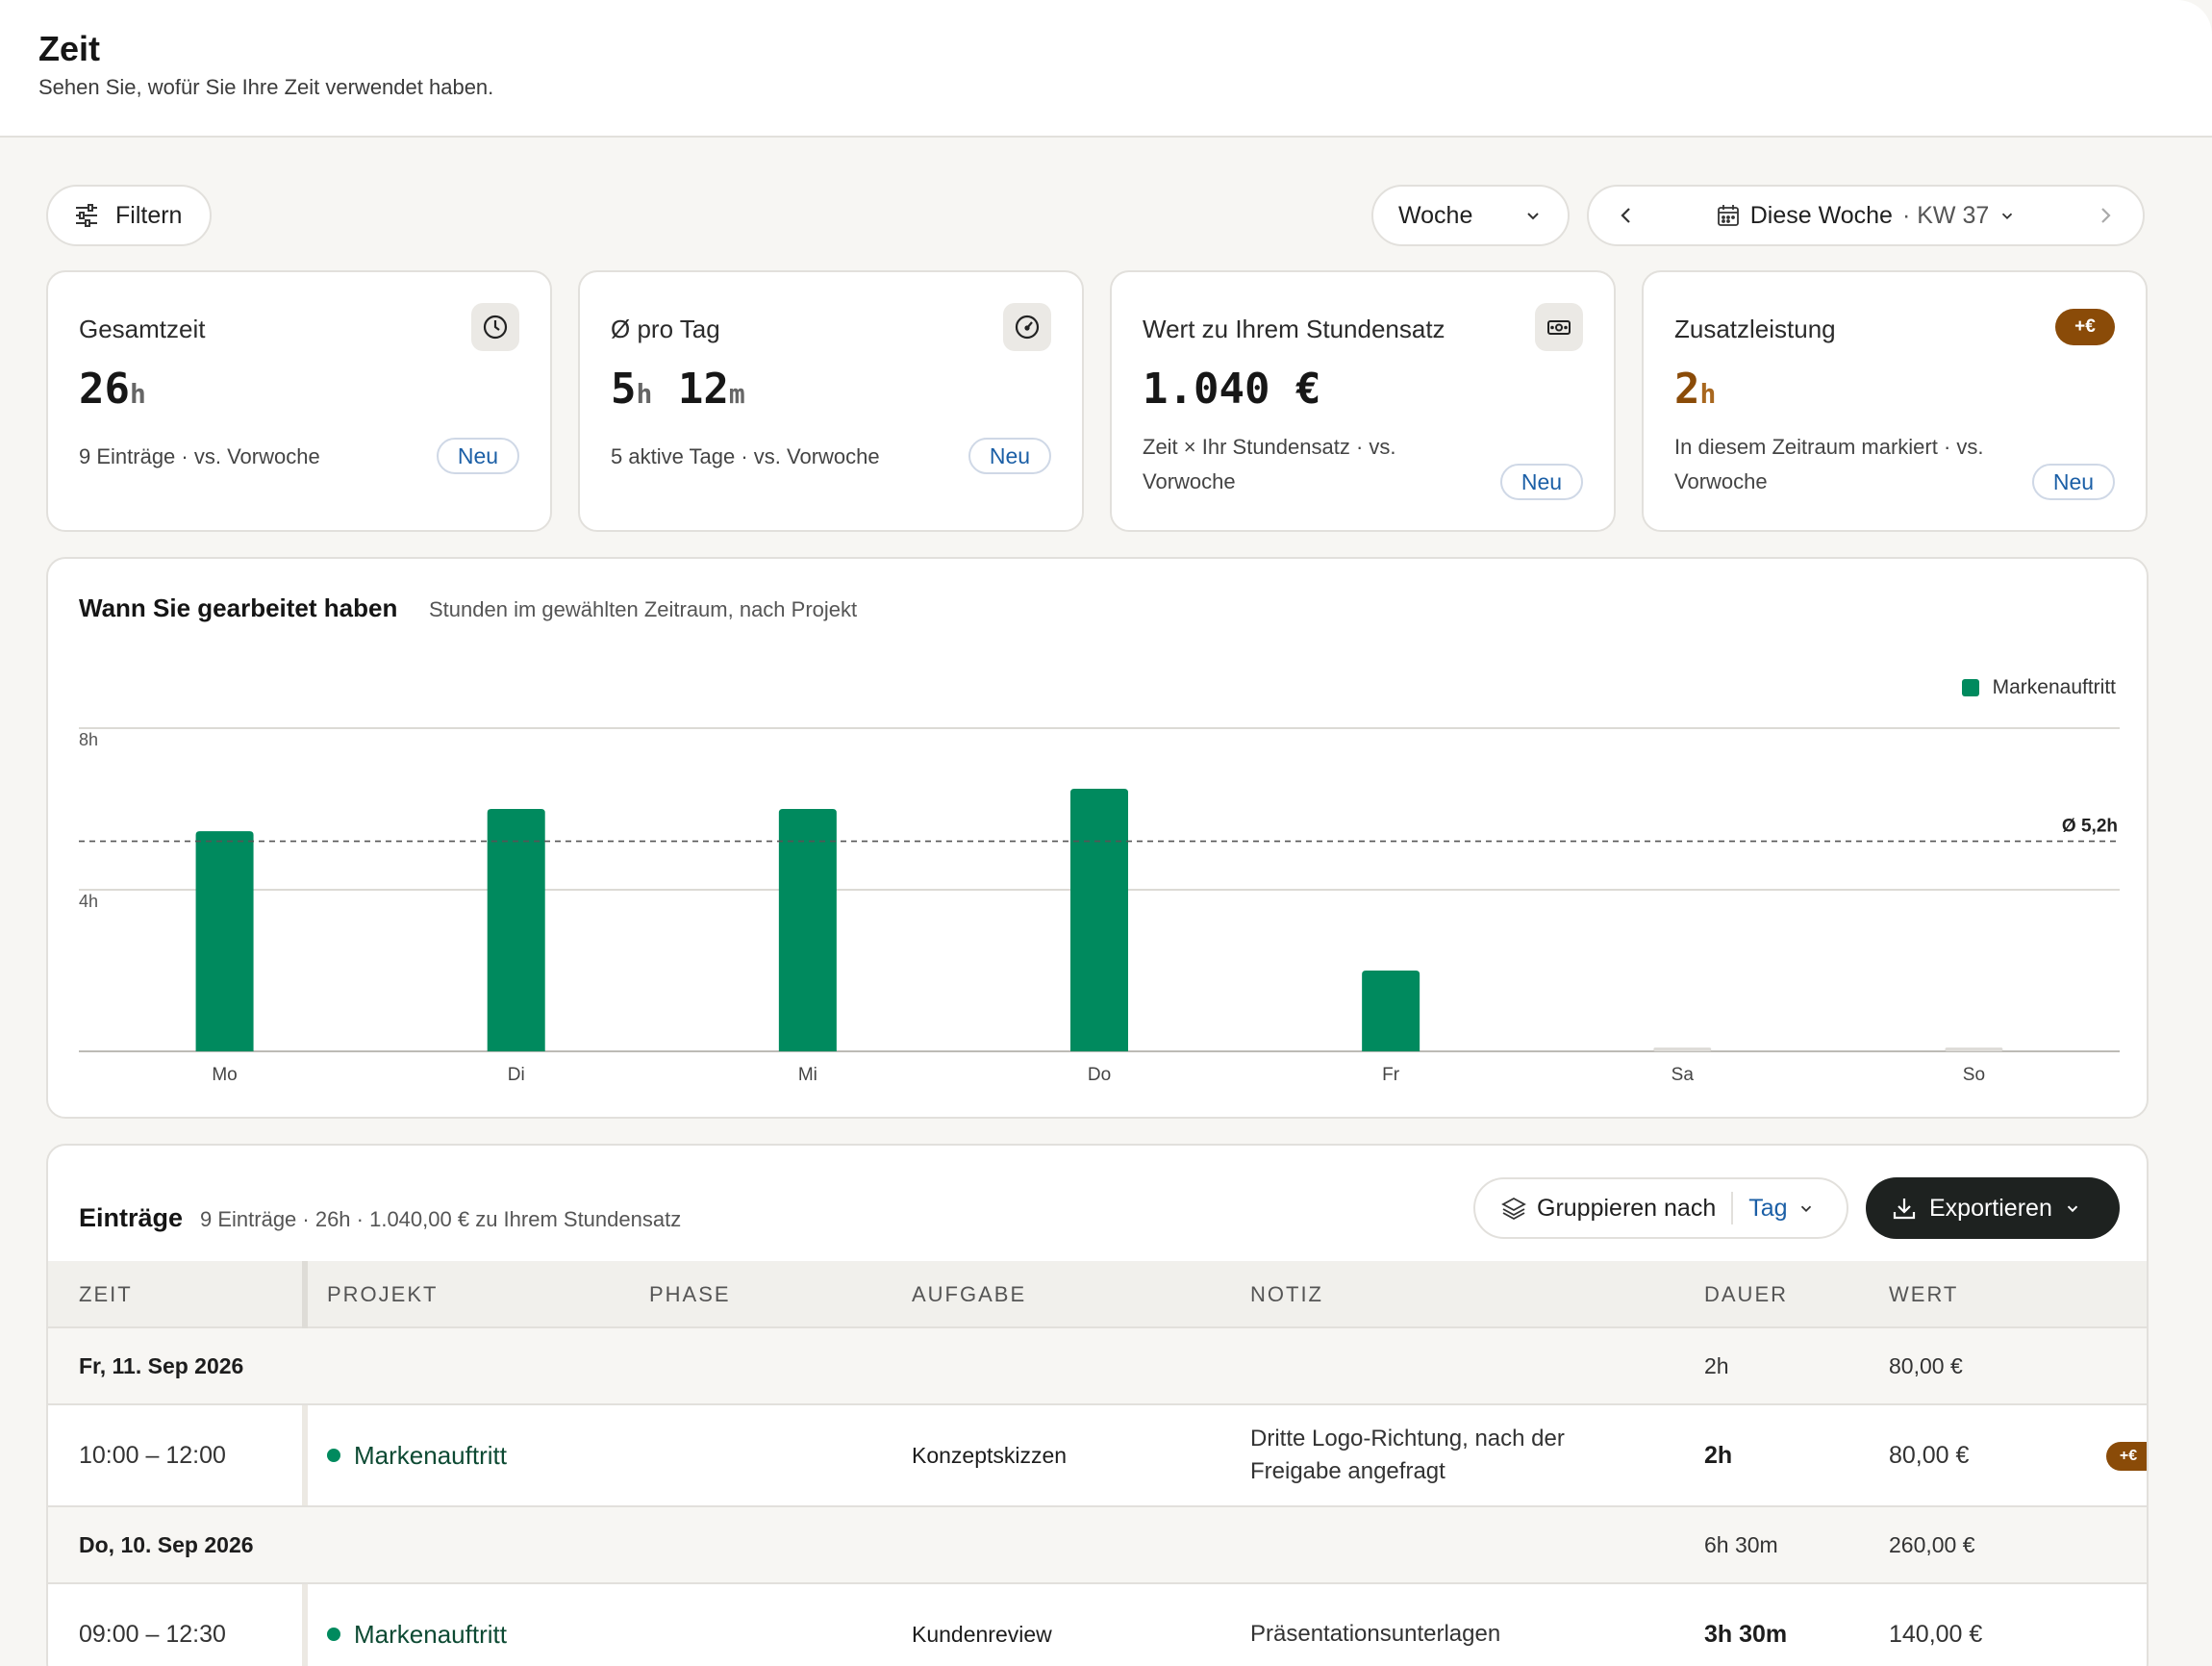 The width and height of the screenshot is (2212, 1666). What do you see at coordinates (1627, 216) in the screenshot?
I see `chevron-left-icon` at bounding box center [1627, 216].